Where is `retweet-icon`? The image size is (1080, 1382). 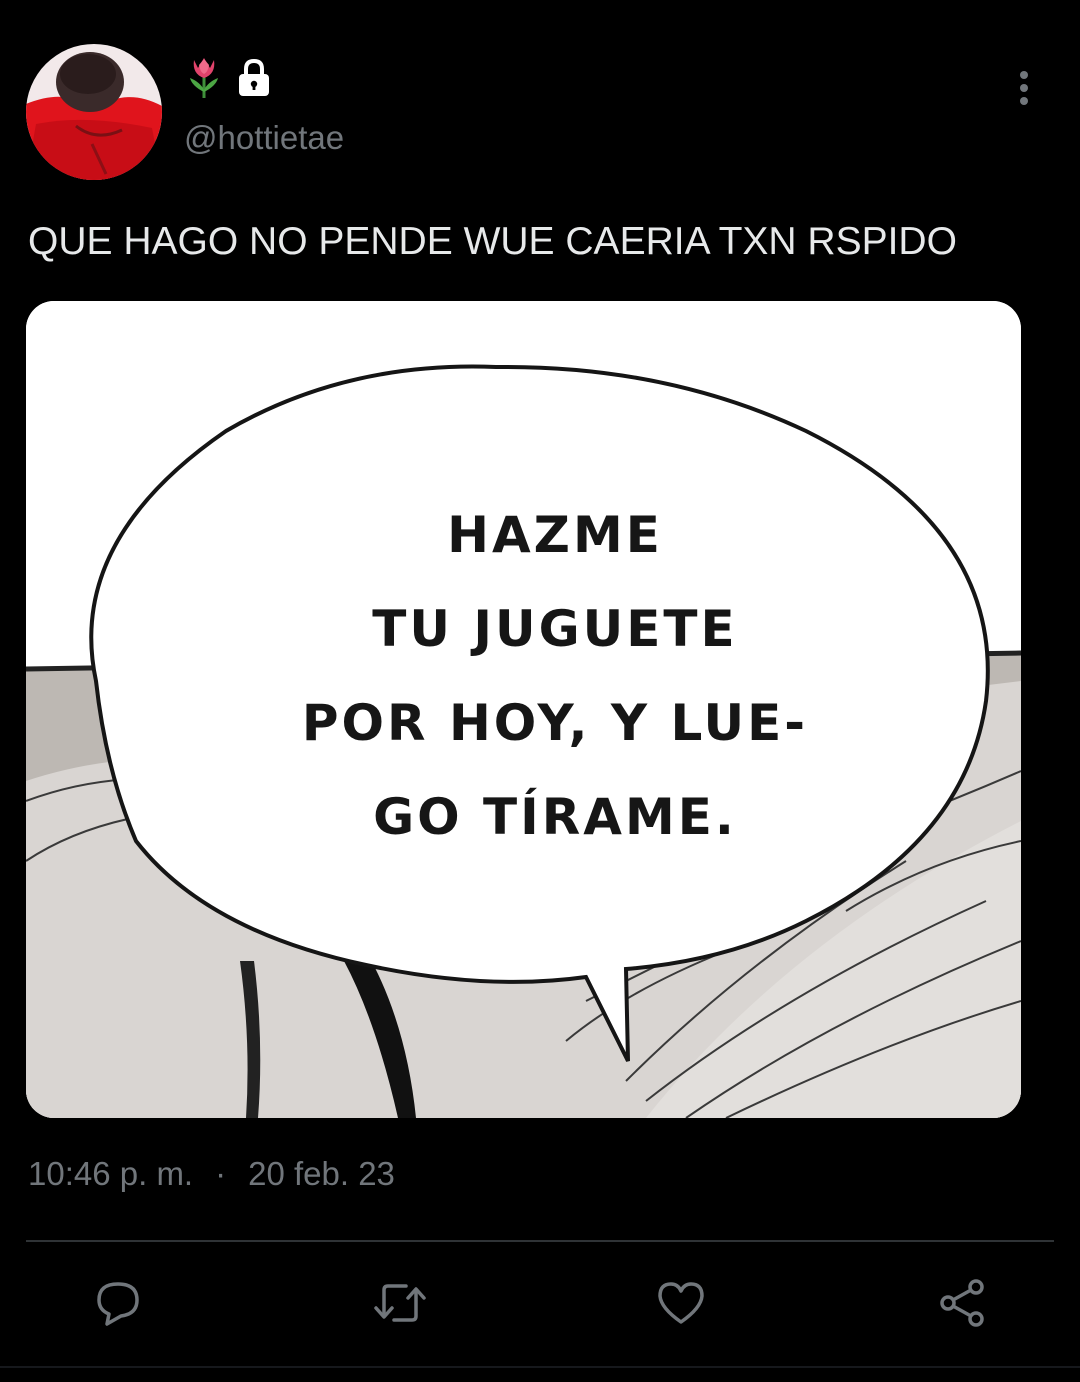
retweet-icon is located at coordinates (400, 1303).